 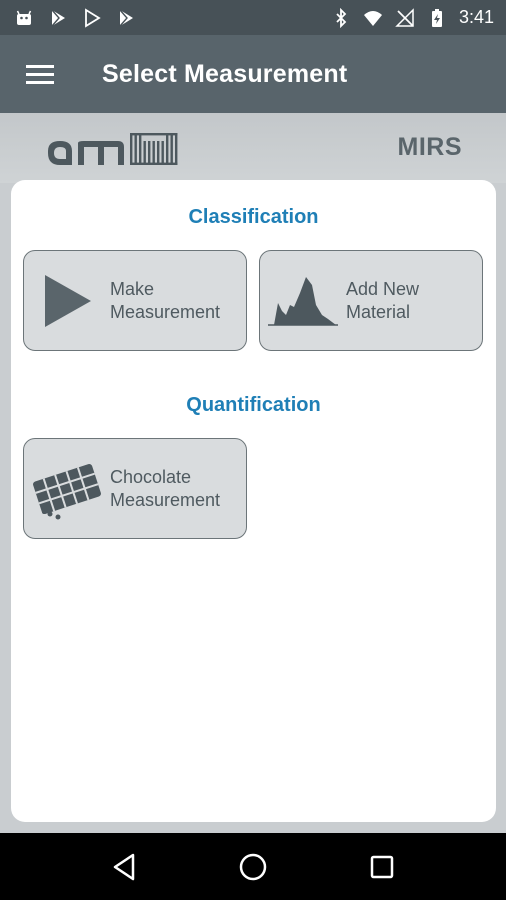 I want to click on system-icons: 3:41, so click(x=412, y=17).